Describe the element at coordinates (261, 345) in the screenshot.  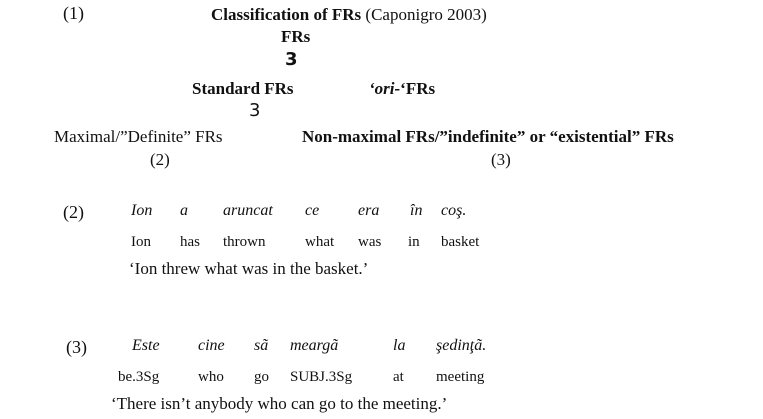
I see `example-3-word: sã` at that location.